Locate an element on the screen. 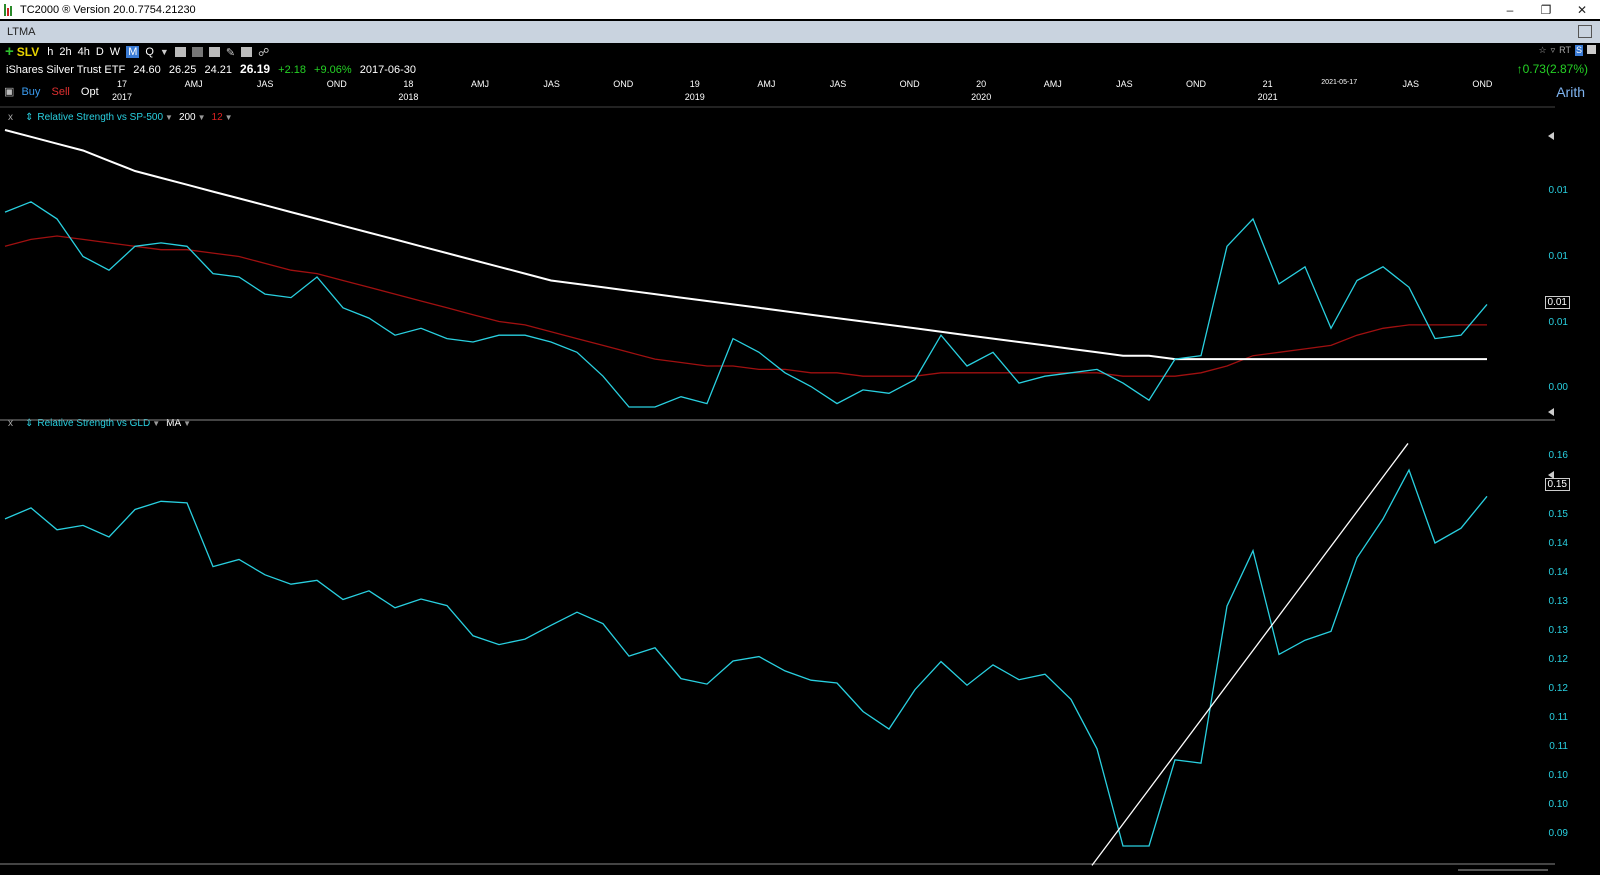  options-button: Opt is located at coordinates (90, 92).